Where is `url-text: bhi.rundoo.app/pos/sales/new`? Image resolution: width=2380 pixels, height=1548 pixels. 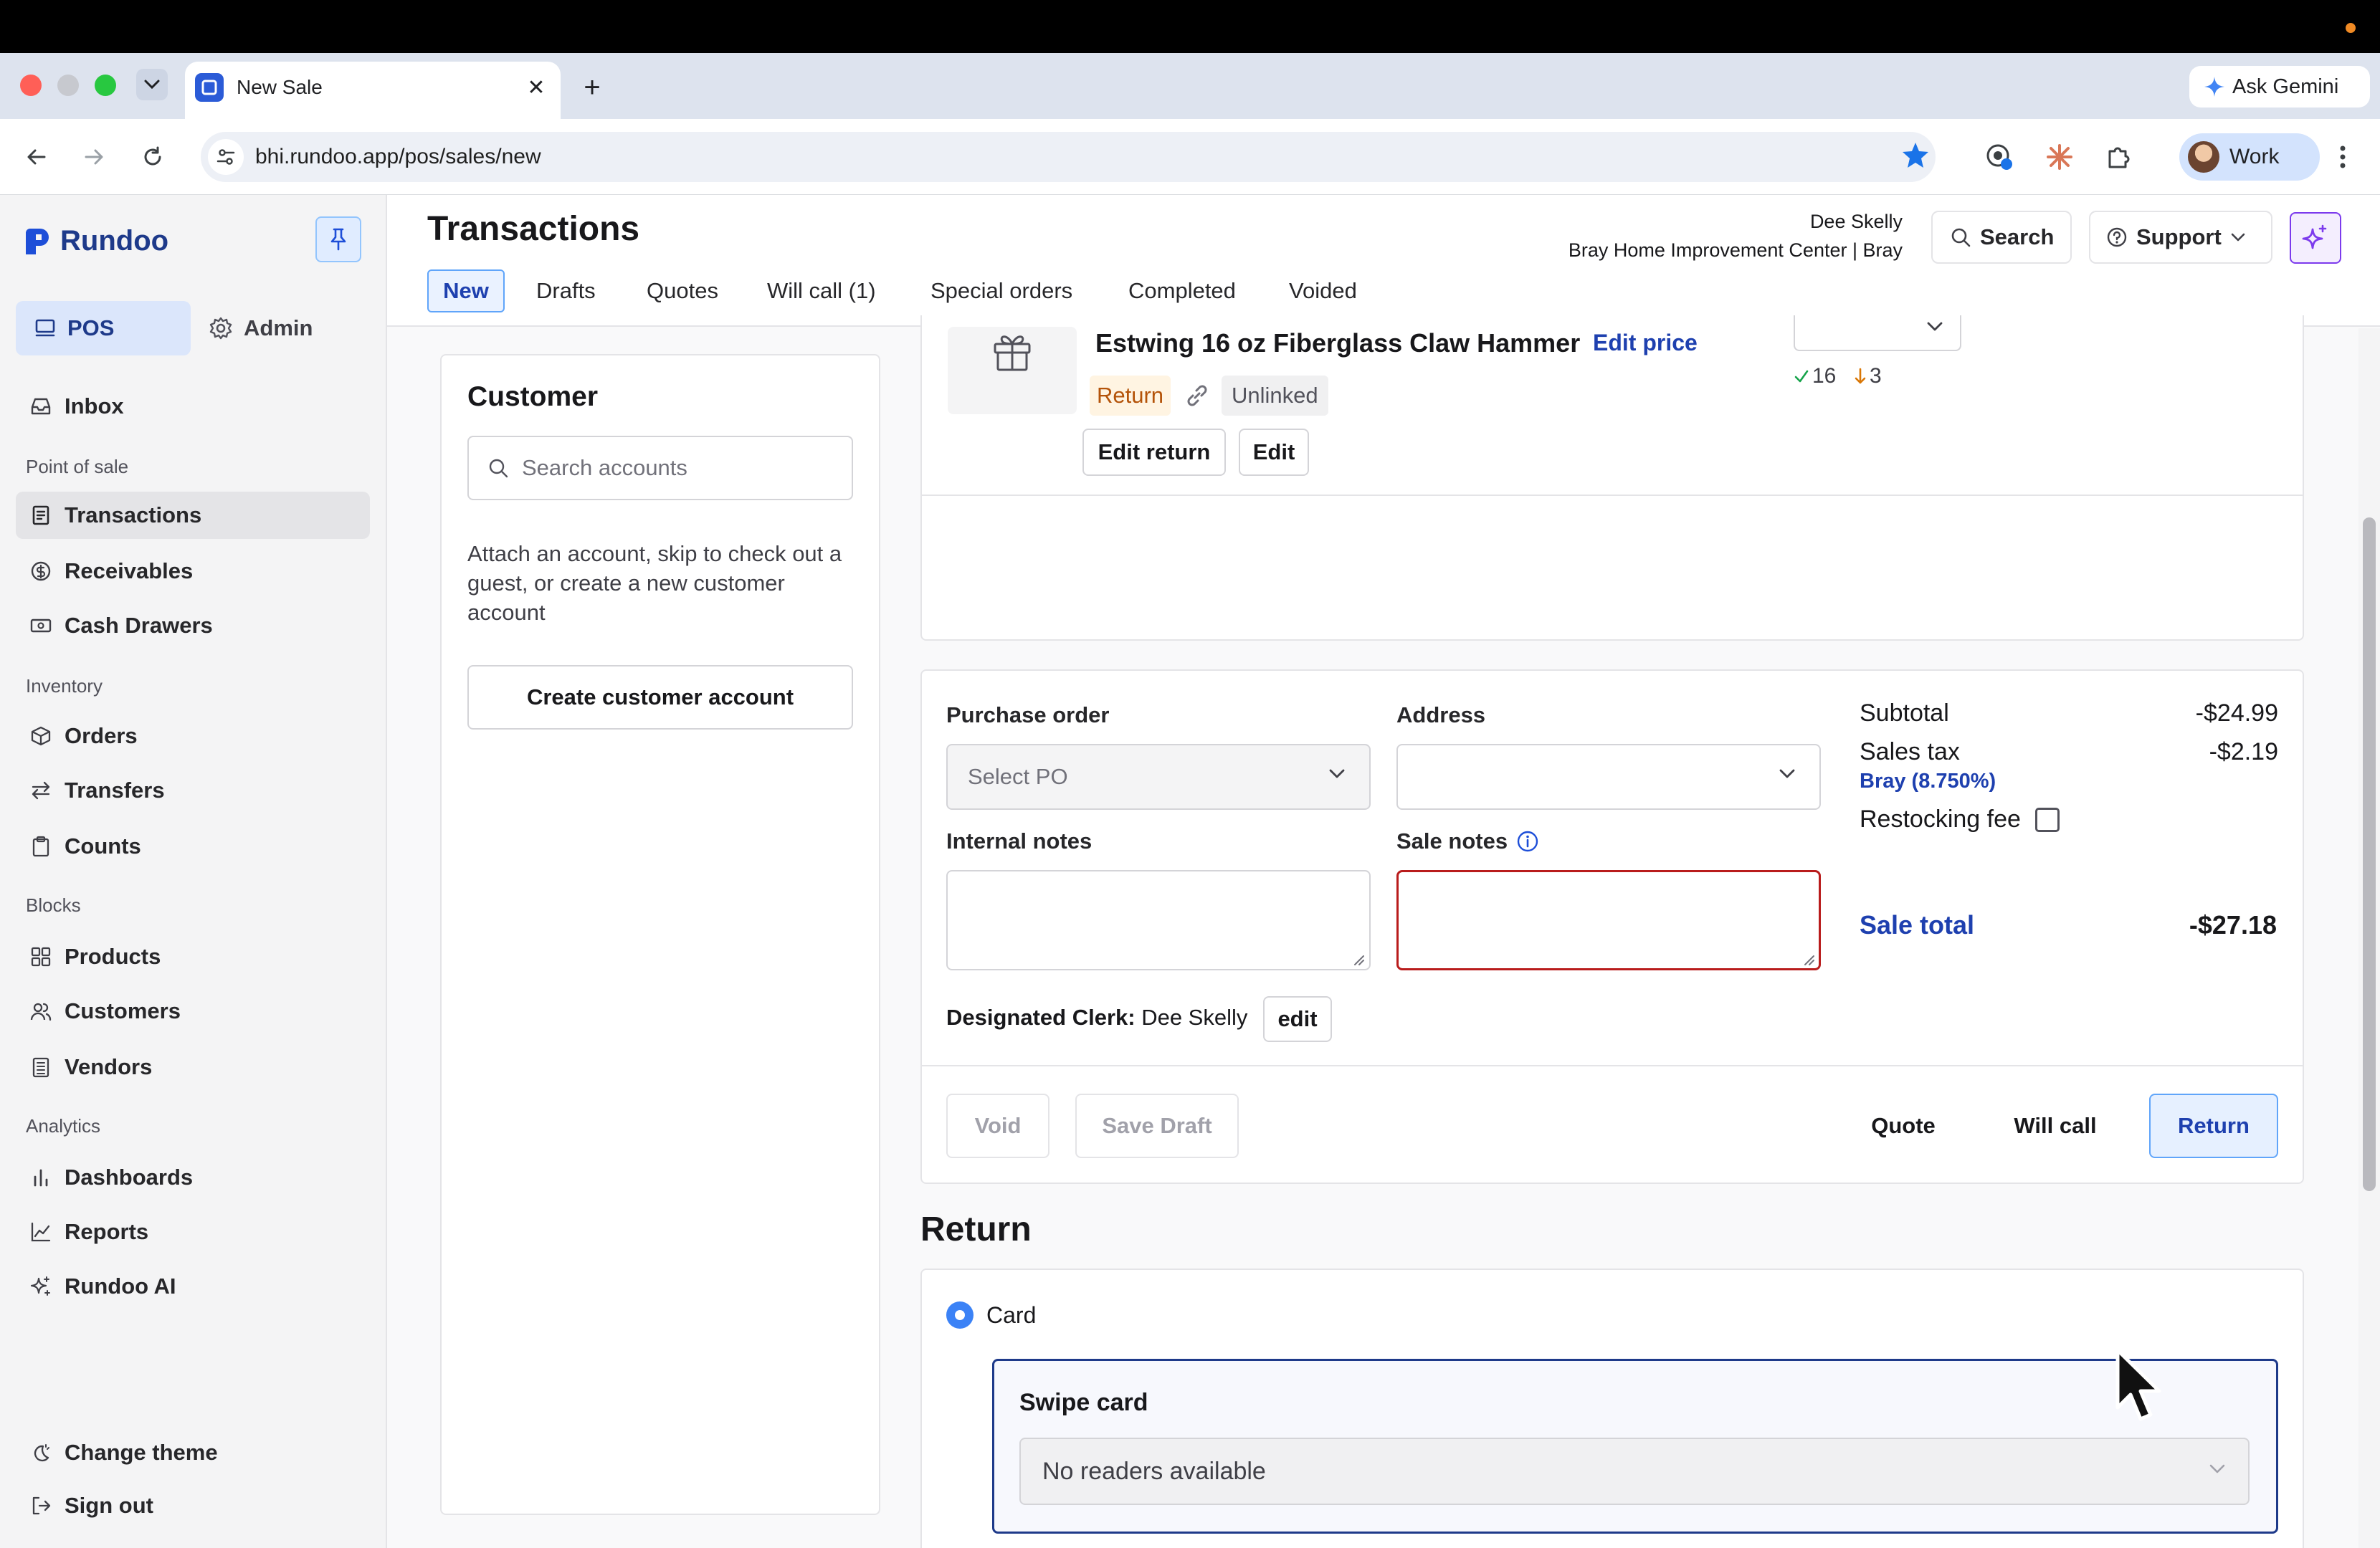
url-text: bhi.rundoo.app/pos/sales/new is located at coordinates (398, 157).